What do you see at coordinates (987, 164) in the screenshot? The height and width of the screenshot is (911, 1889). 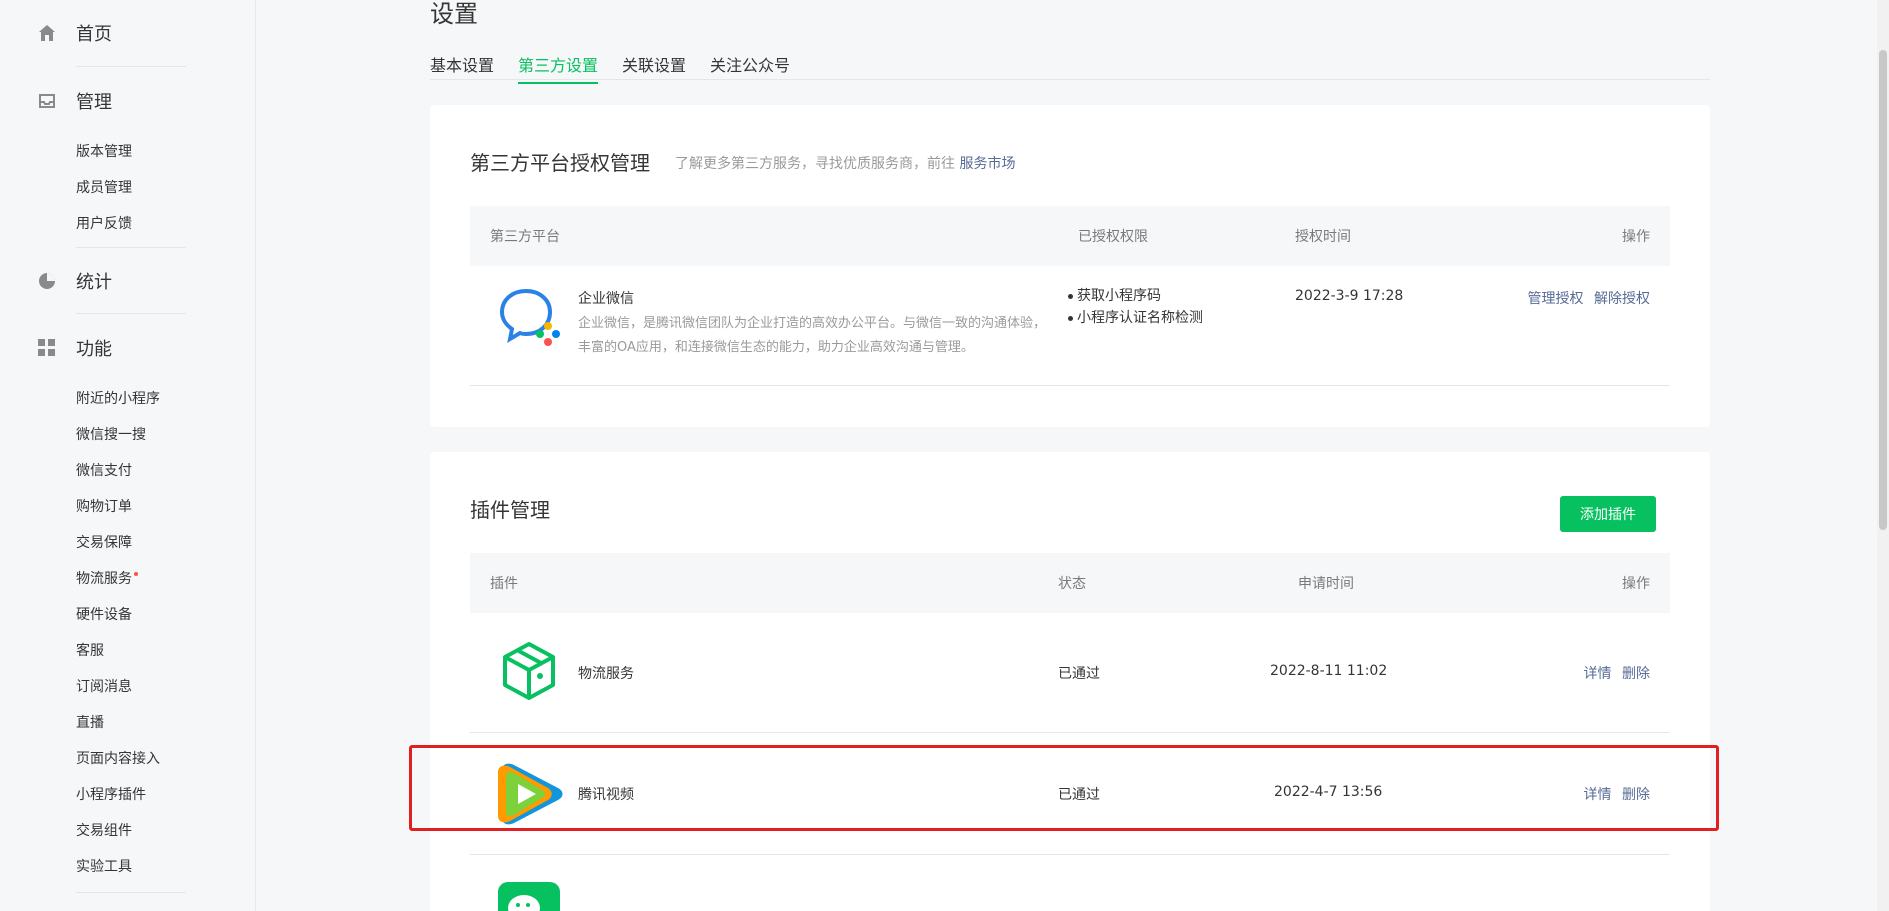 I see `service-market-link: 服务市场` at bounding box center [987, 164].